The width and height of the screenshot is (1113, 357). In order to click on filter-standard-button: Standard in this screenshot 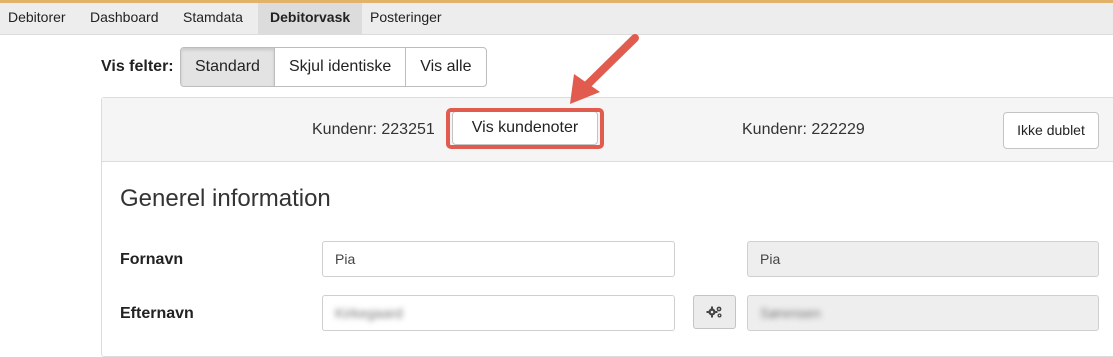, I will do `click(228, 67)`.